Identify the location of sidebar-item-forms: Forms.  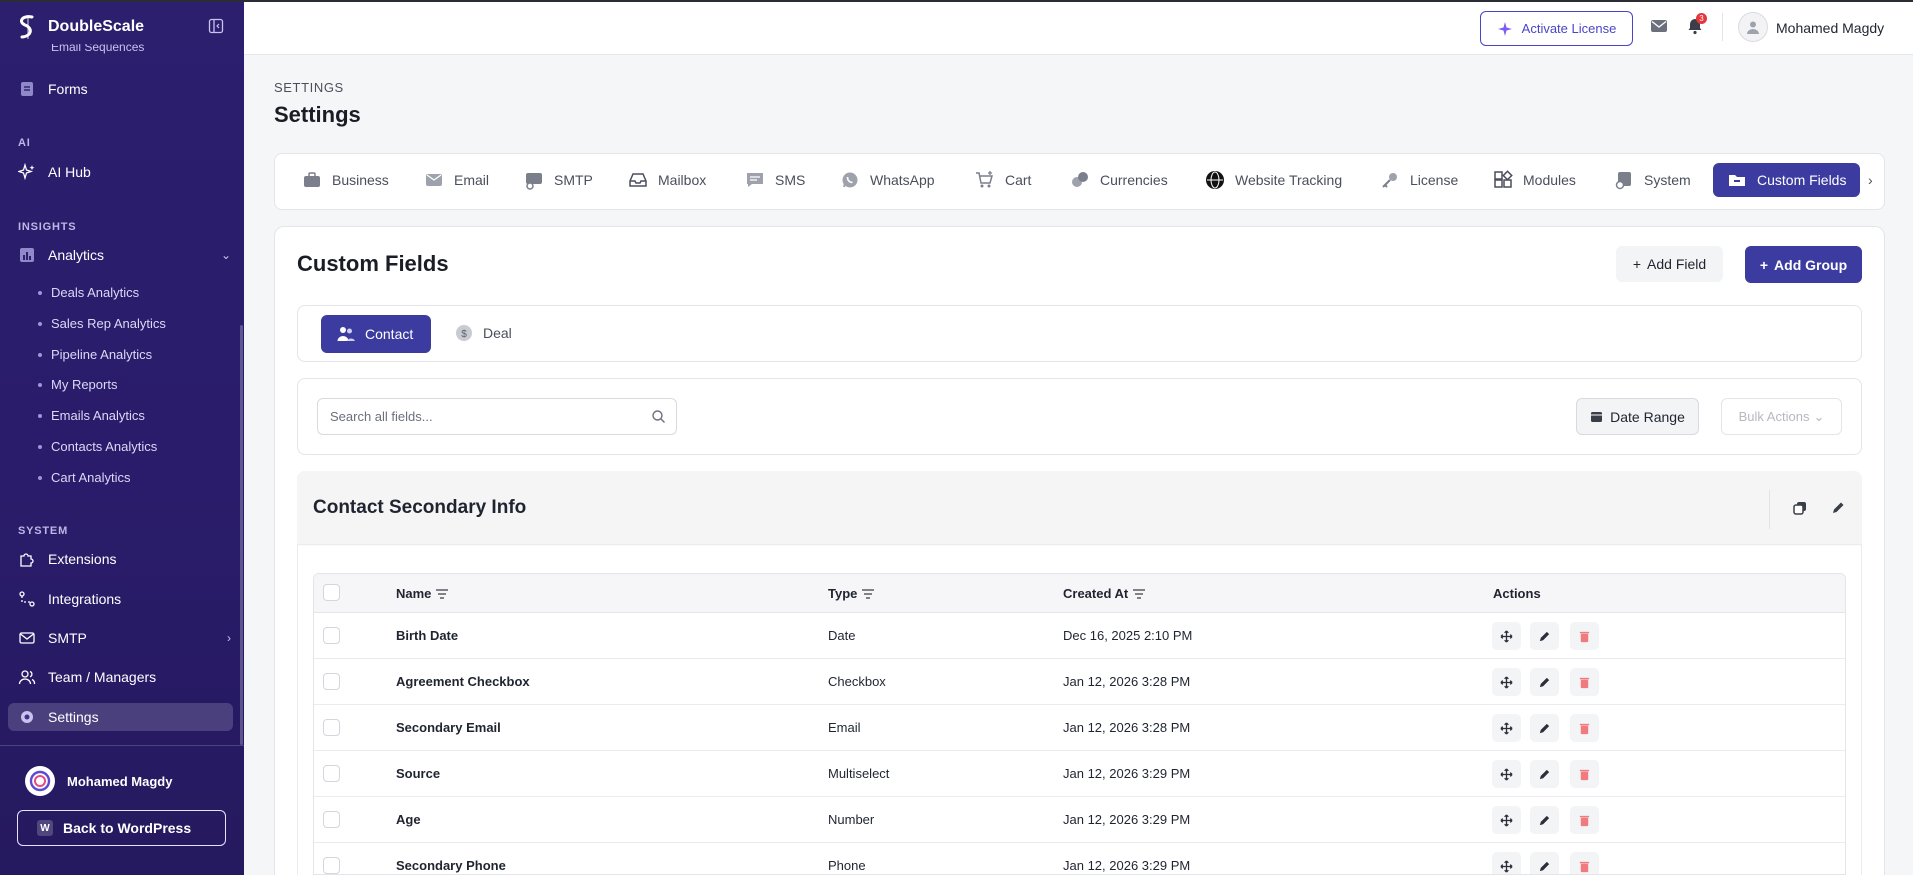
(125, 89).